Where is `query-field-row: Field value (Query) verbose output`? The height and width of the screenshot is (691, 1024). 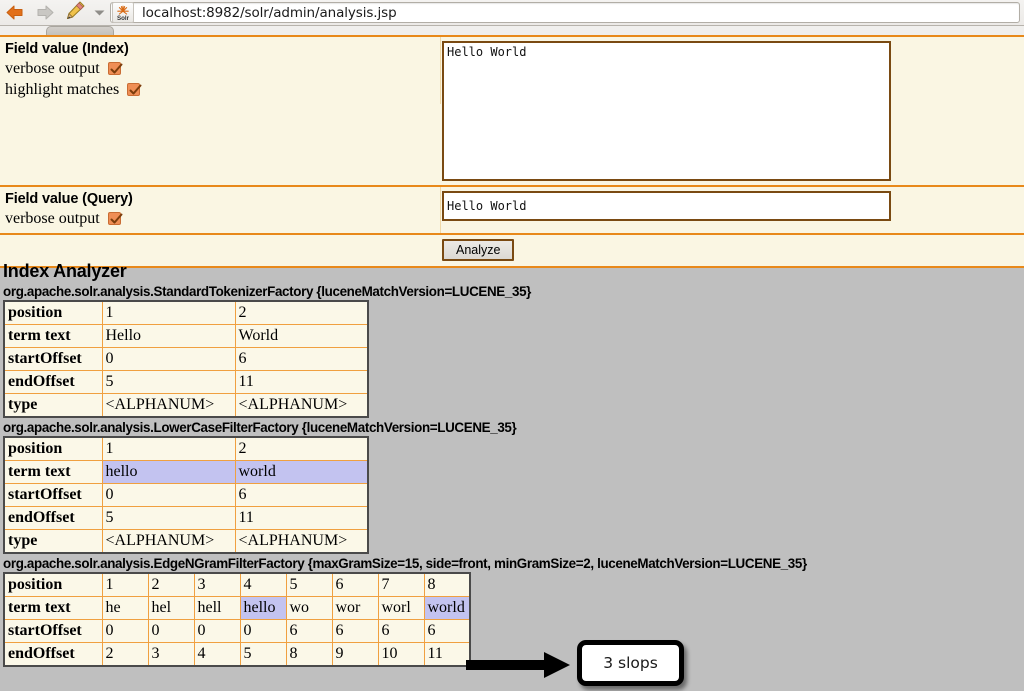 query-field-row: Field value (Query) verbose output is located at coordinates (512, 211).